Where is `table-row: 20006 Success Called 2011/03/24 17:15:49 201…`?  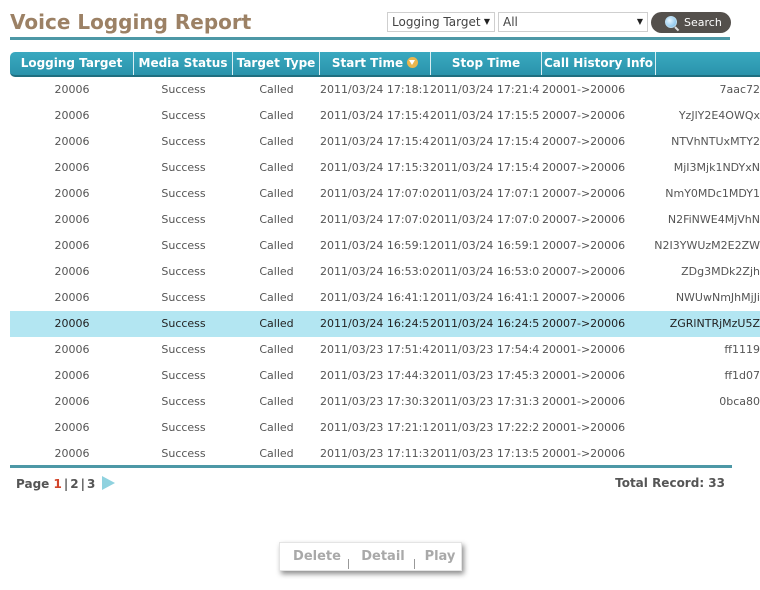 table-row: 20006 Success Called 2011/03/24 17:15:49 201… is located at coordinates (385, 116).